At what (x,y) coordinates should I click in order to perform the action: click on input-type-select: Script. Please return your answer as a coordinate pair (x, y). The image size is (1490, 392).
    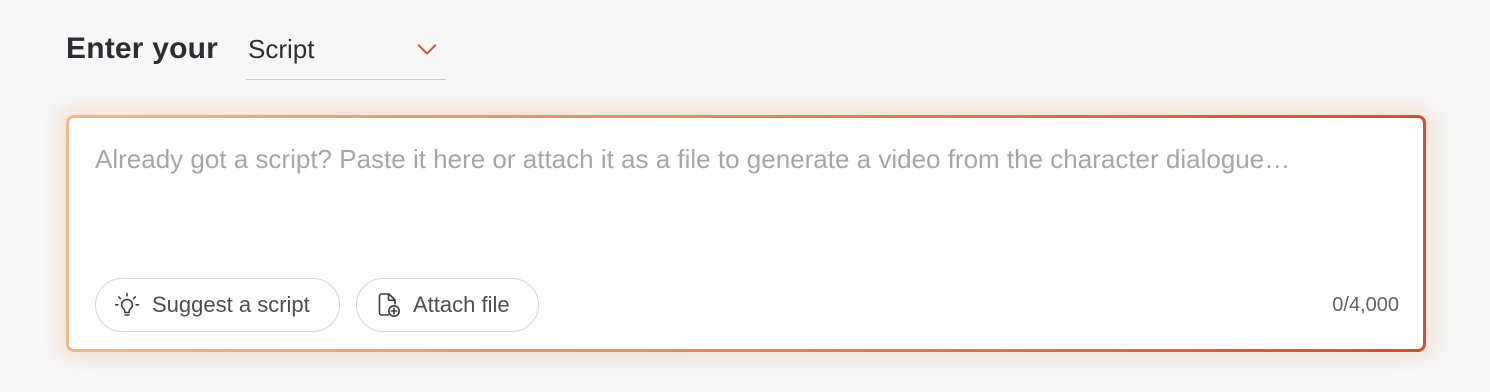
    Looking at the image, I should click on (346, 54).